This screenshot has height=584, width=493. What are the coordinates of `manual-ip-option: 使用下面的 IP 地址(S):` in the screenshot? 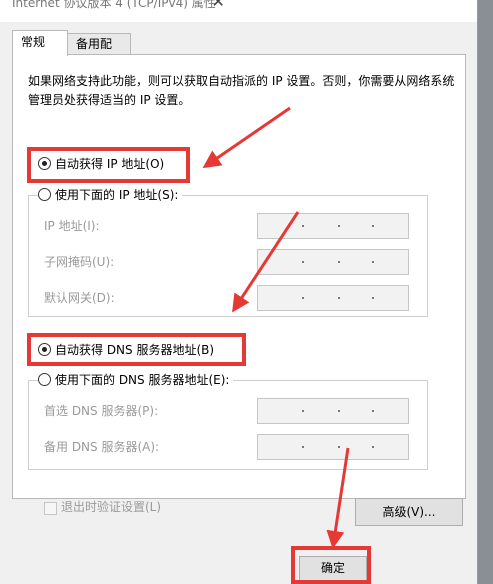 It's located at (110, 195).